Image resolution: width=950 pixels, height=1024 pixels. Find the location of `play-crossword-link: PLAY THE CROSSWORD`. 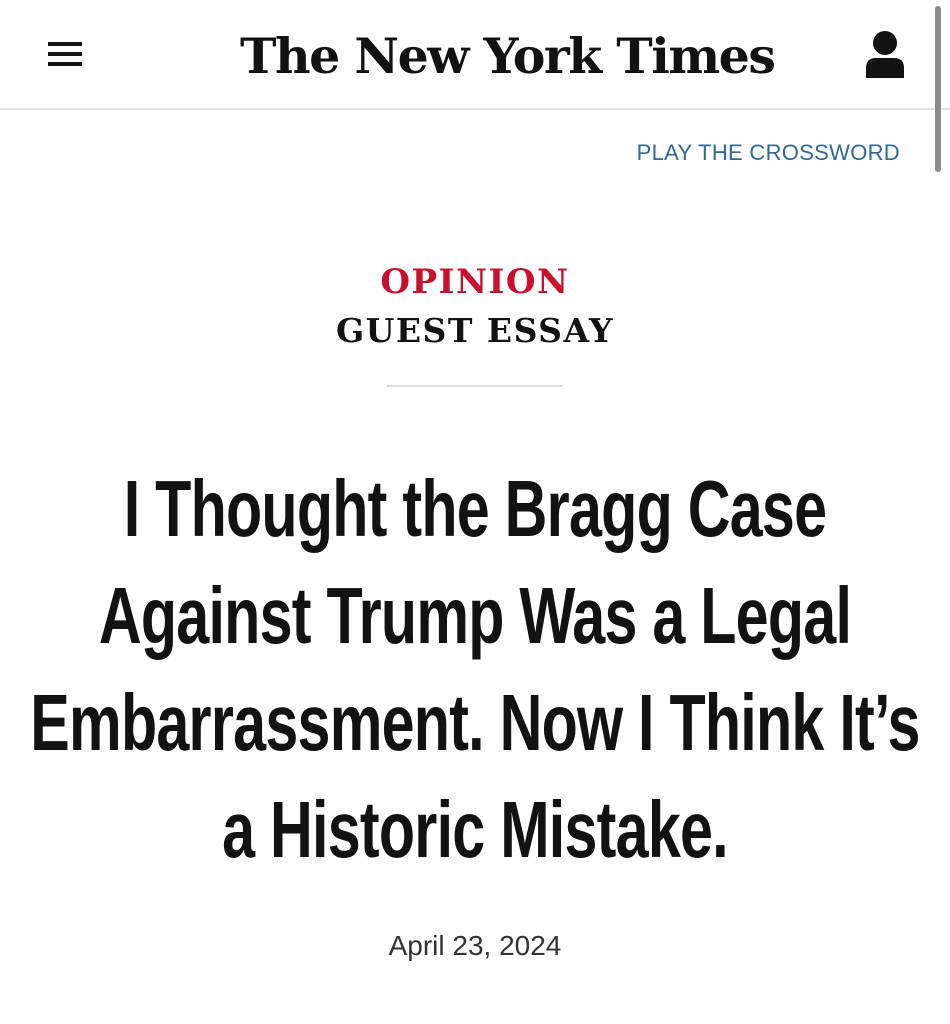

play-crossword-link: PLAY THE CROSSWORD is located at coordinates (768, 153).